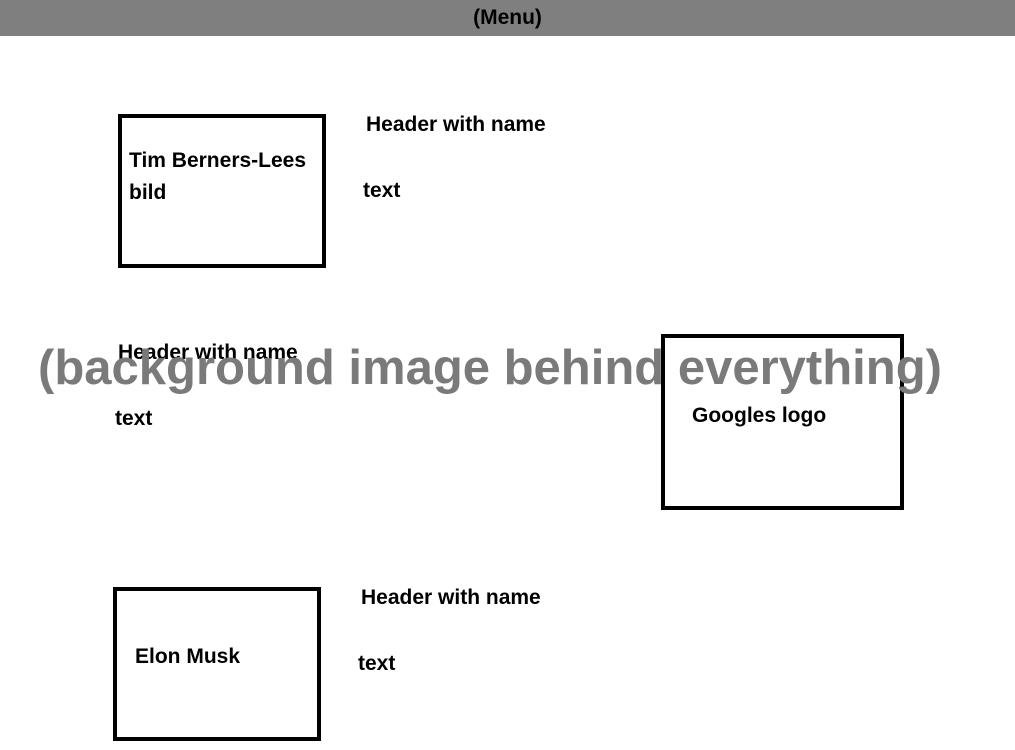 The width and height of the screenshot is (1015, 750). Describe the element at coordinates (218, 176) in the screenshot. I see `image-placeholder-label: Tim Berners-Lees bild` at that location.